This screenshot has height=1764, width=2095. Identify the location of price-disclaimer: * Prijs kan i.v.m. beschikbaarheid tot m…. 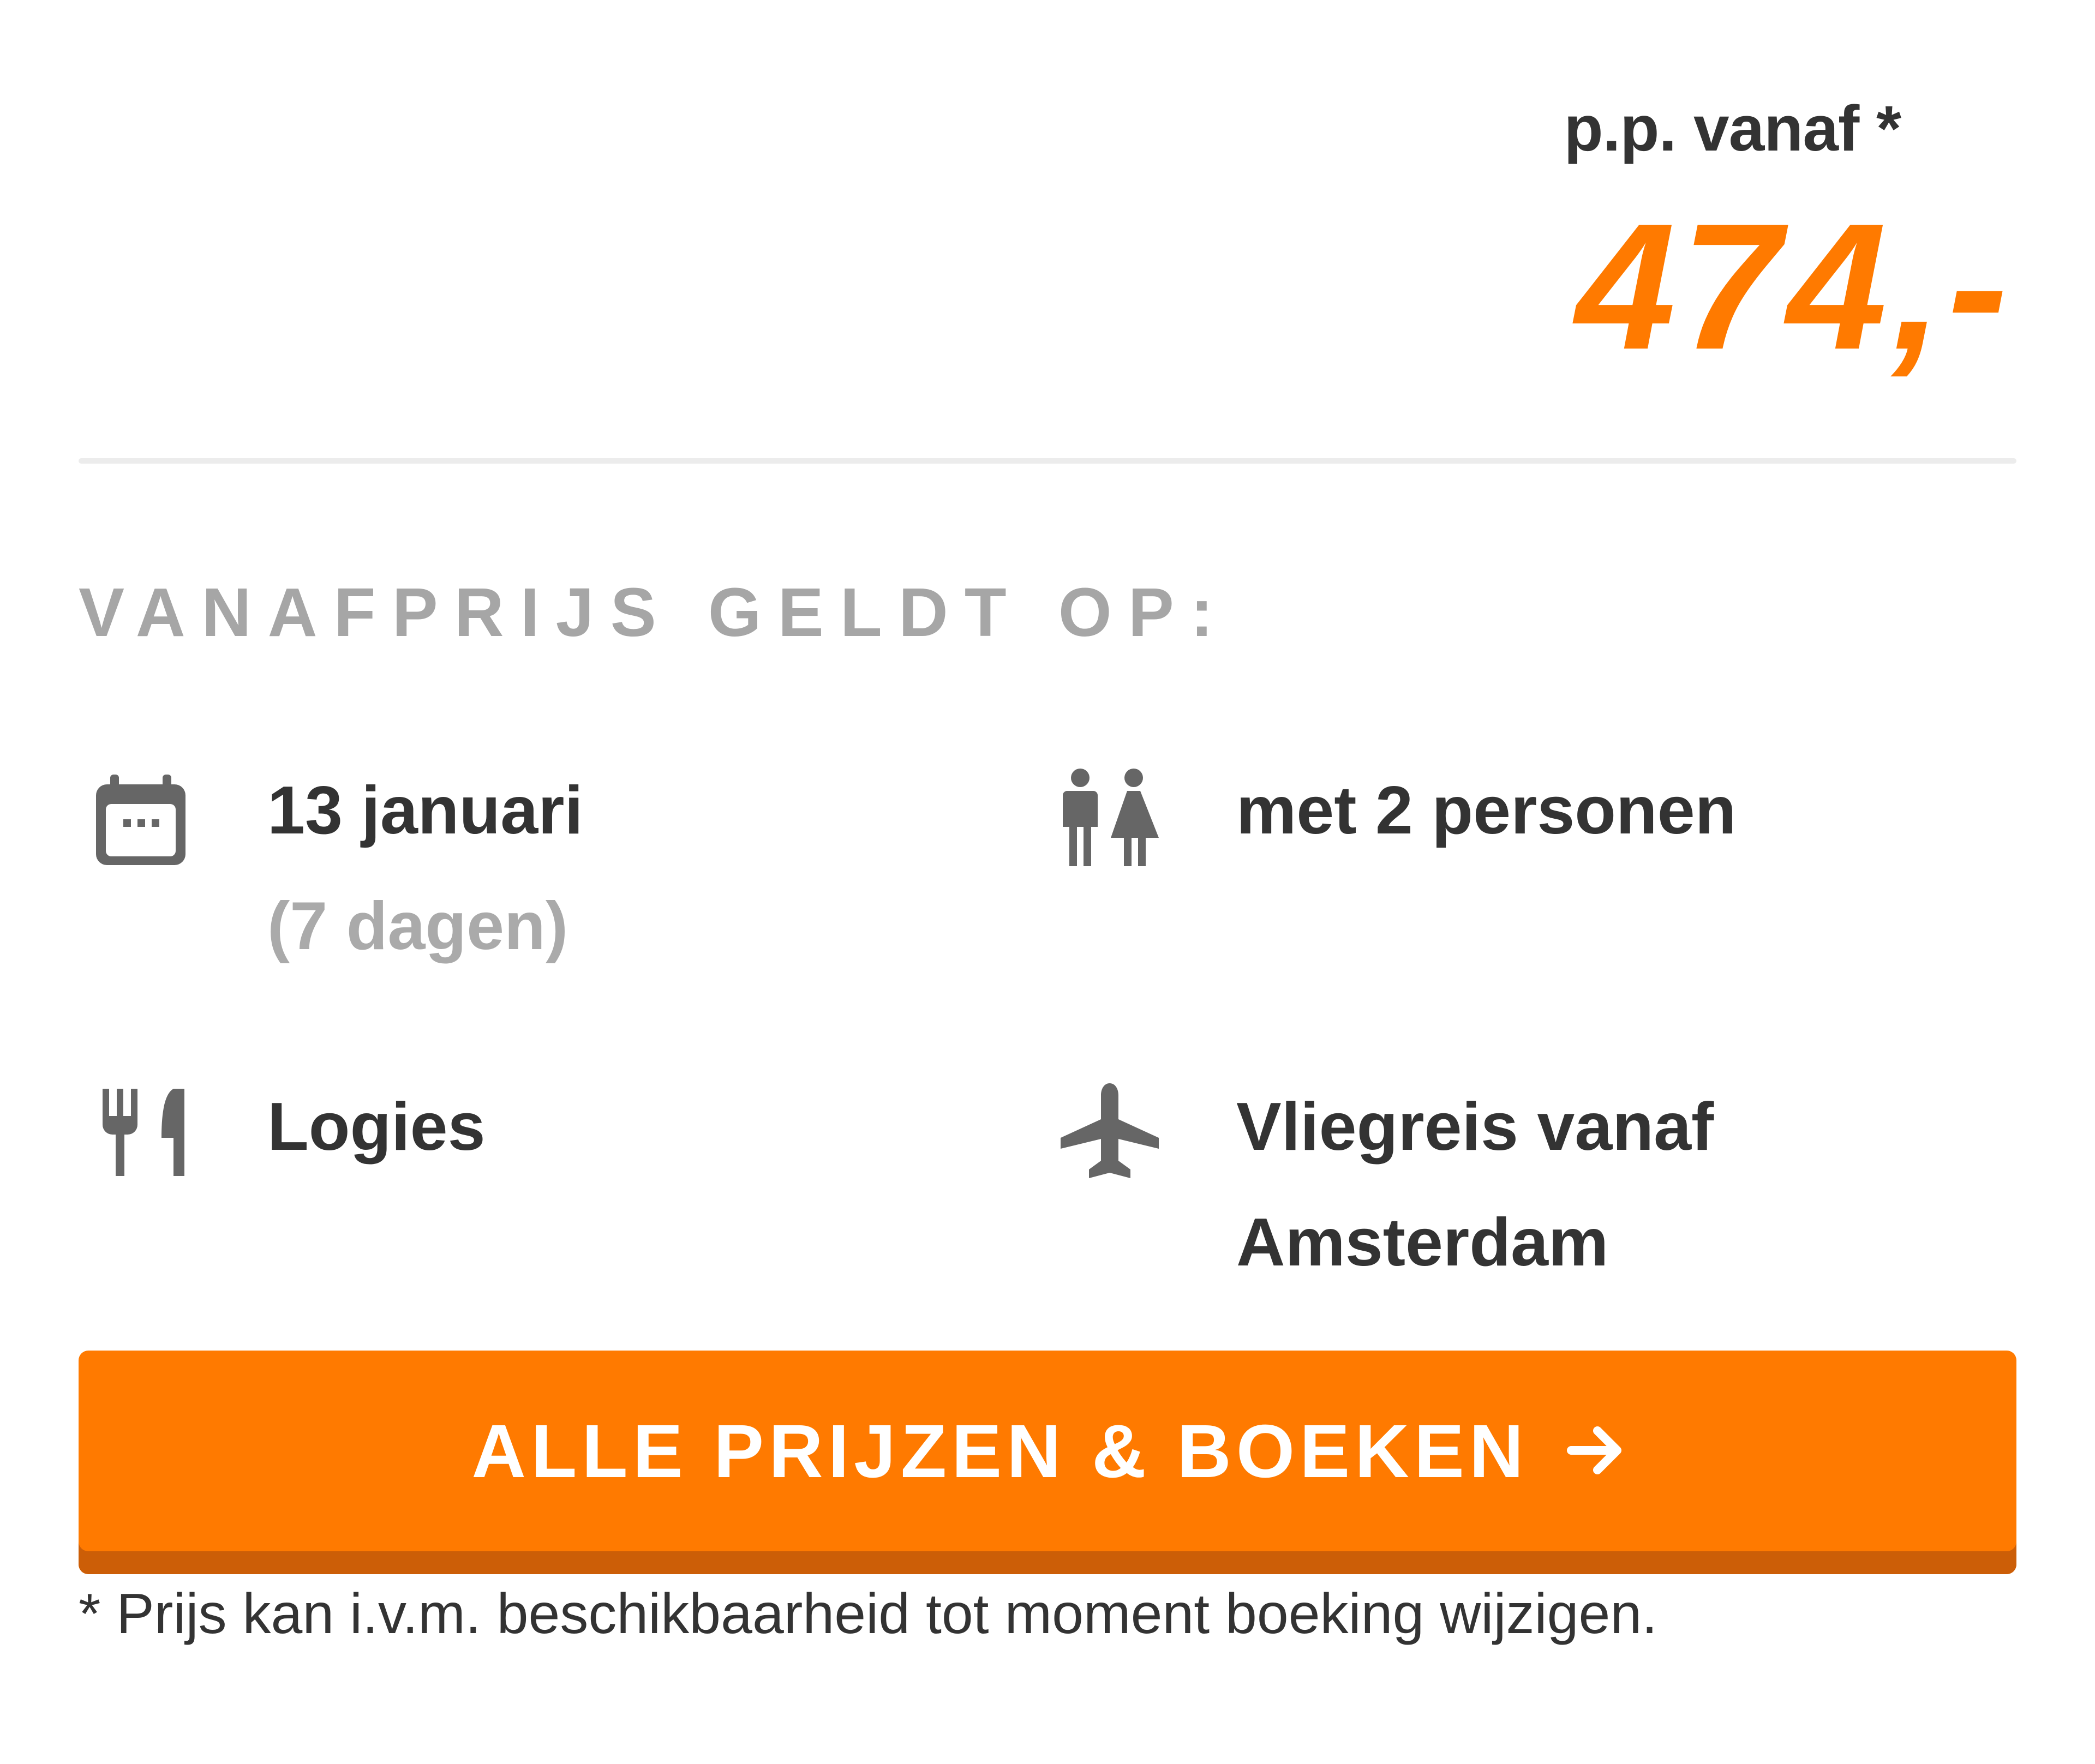
(868, 1614).